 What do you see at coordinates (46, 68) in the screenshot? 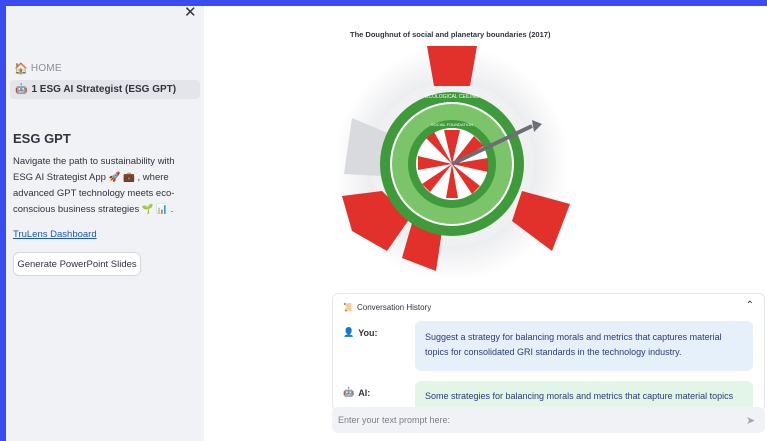
I see `sidebar-item-label: HOME` at bounding box center [46, 68].